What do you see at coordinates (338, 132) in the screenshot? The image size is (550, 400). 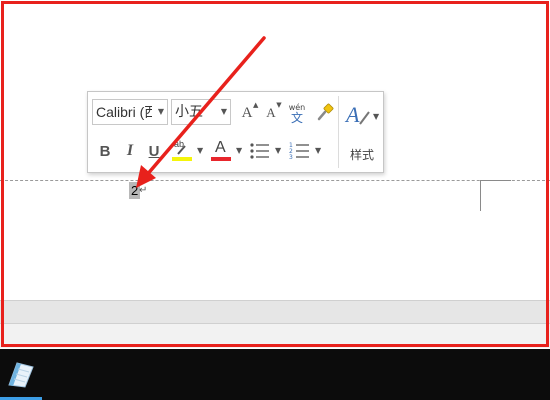 I see `toolbar-separator` at bounding box center [338, 132].